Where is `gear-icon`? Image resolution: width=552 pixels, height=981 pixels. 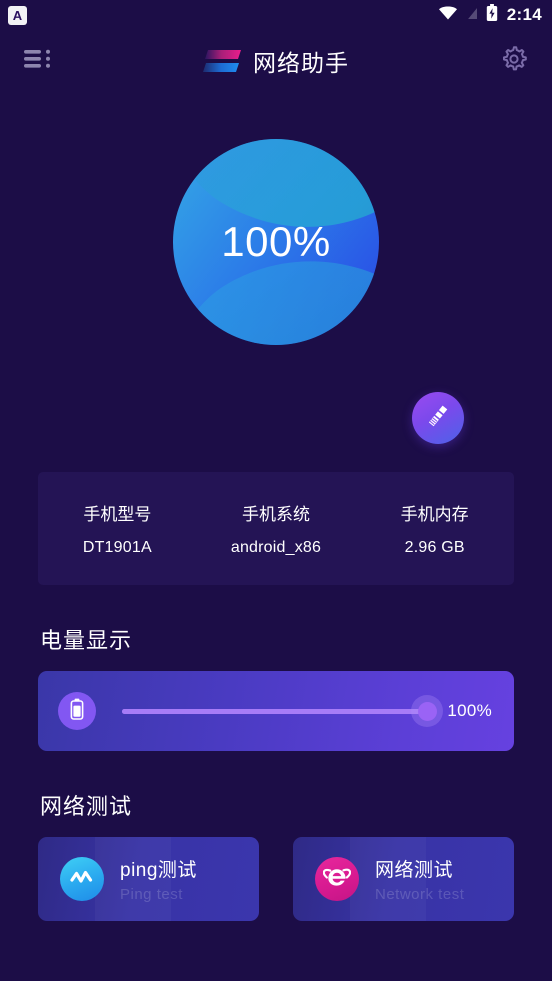 gear-icon is located at coordinates (514, 61).